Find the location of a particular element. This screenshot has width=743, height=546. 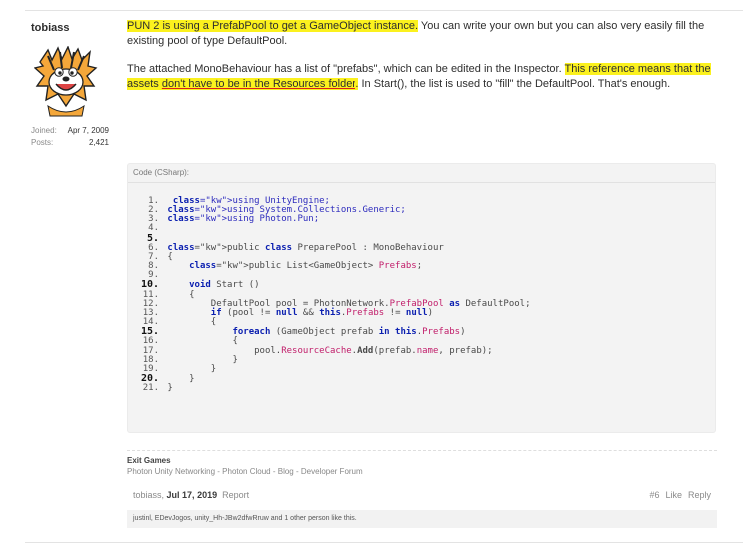

code-line-19: } is located at coordinates (192, 368).